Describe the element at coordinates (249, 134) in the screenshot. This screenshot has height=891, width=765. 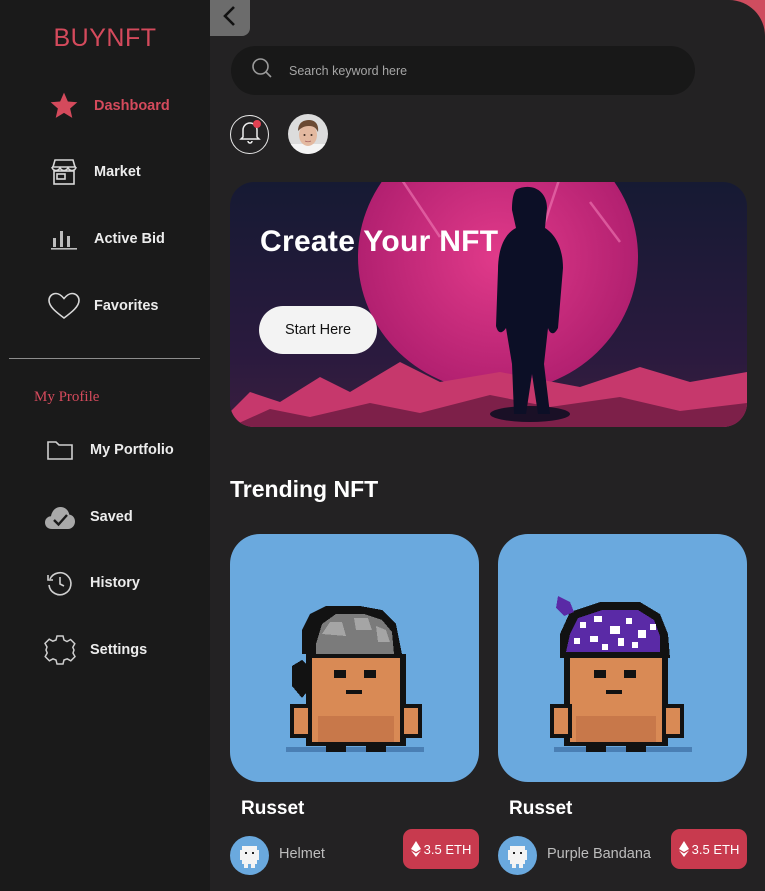
I see `notification-button` at that location.